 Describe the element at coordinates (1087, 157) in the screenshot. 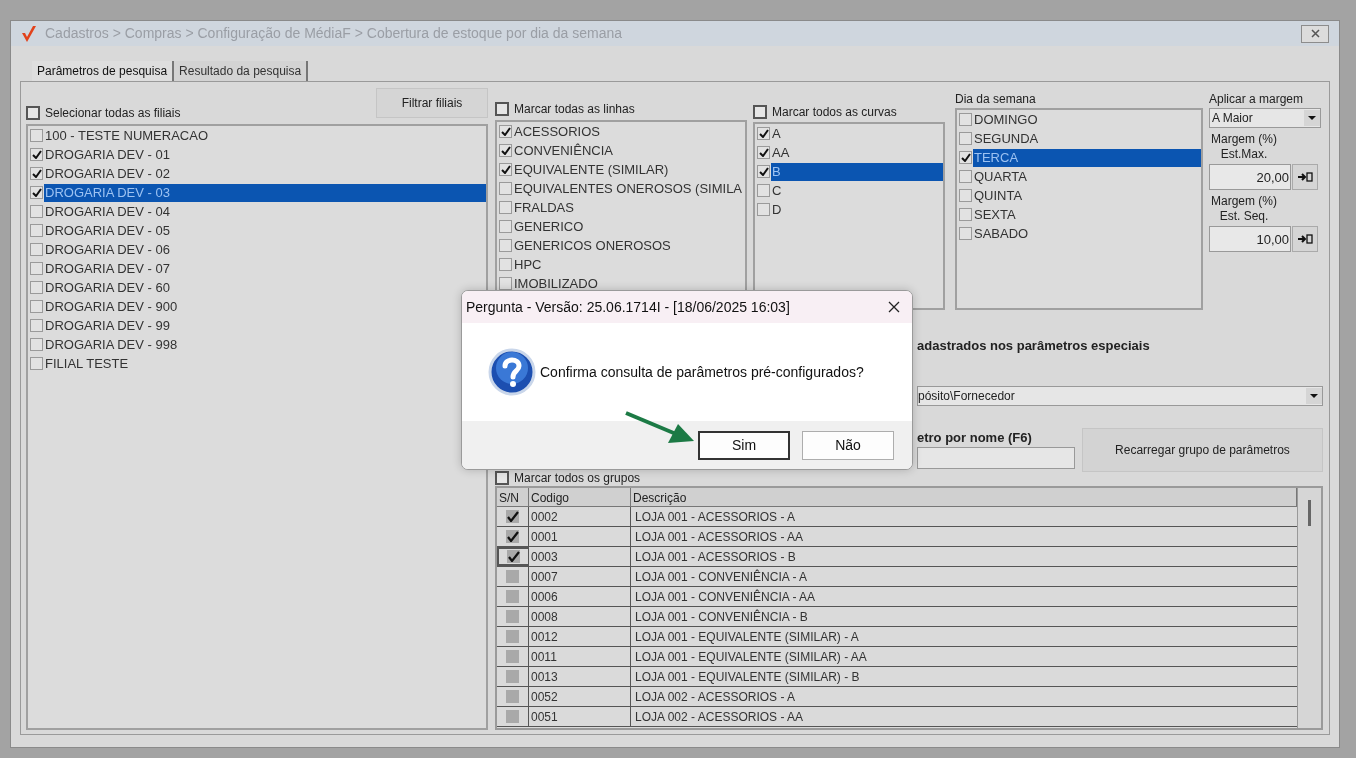

I see `list-item: TERCA` at that location.